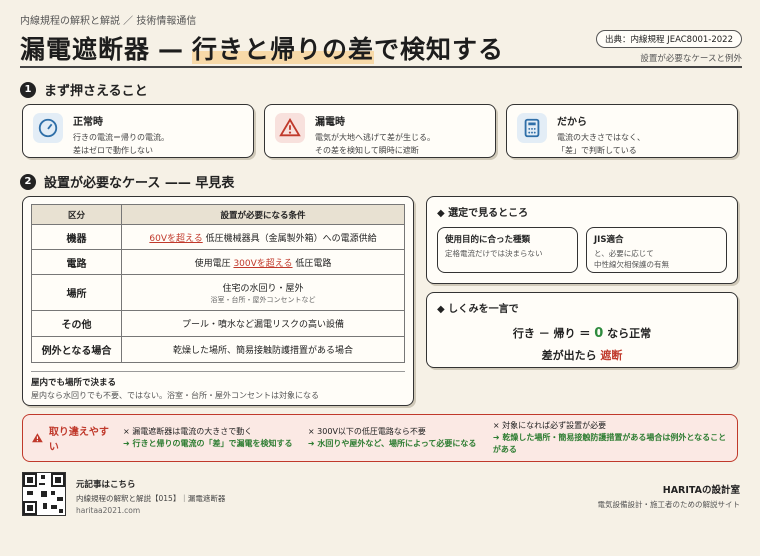  What do you see at coordinates (622, 131) in the screenshot?
I see `point-card-therefore: だから 電流の大きさではなく、 「差」で判断している` at bounding box center [622, 131].